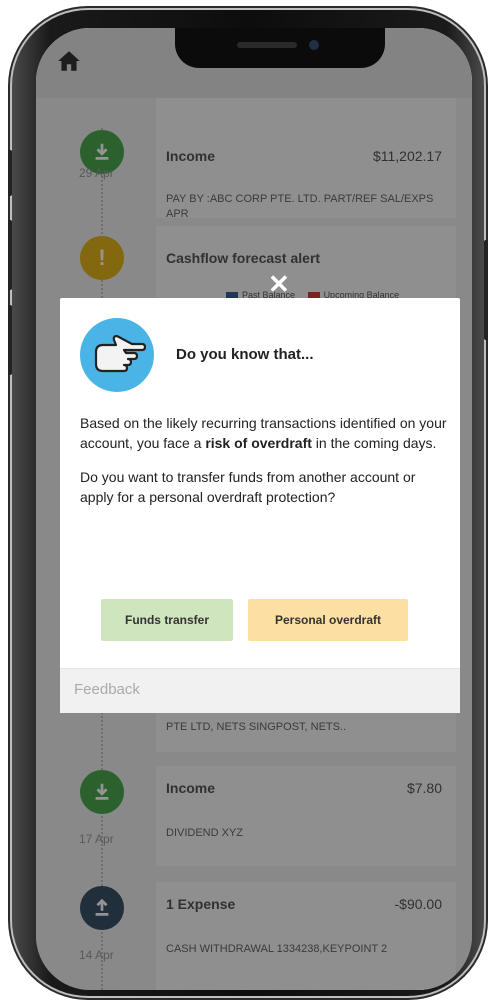 The height and width of the screenshot is (1000, 500). Describe the element at coordinates (167, 620) in the screenshot. I see `funds-transfer-button: Funds transfer` at that location.